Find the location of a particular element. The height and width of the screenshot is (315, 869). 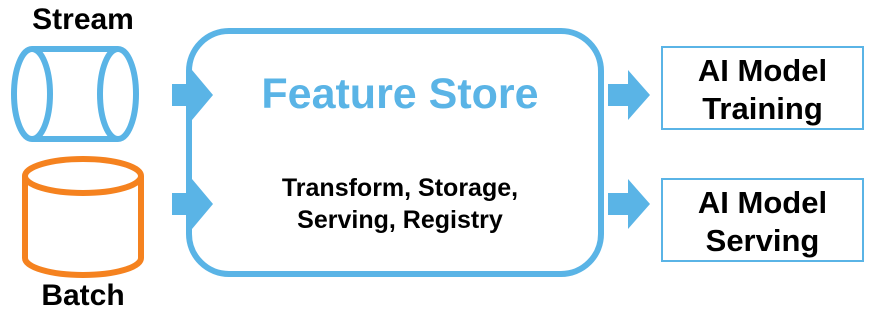

feature-store-description: Transform, Storage, Serving, Registry is located at coordinates (400, 204).